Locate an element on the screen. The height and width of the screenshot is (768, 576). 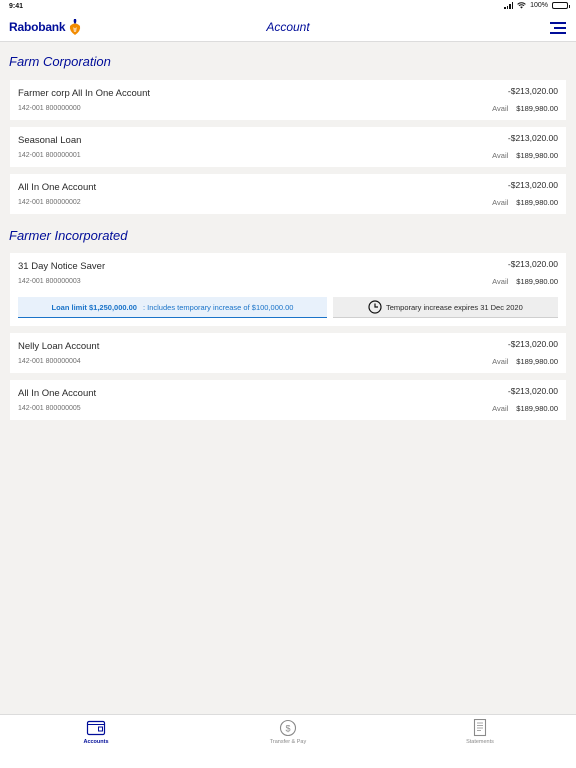
page-title: Account is located at coordinates (288, 27).